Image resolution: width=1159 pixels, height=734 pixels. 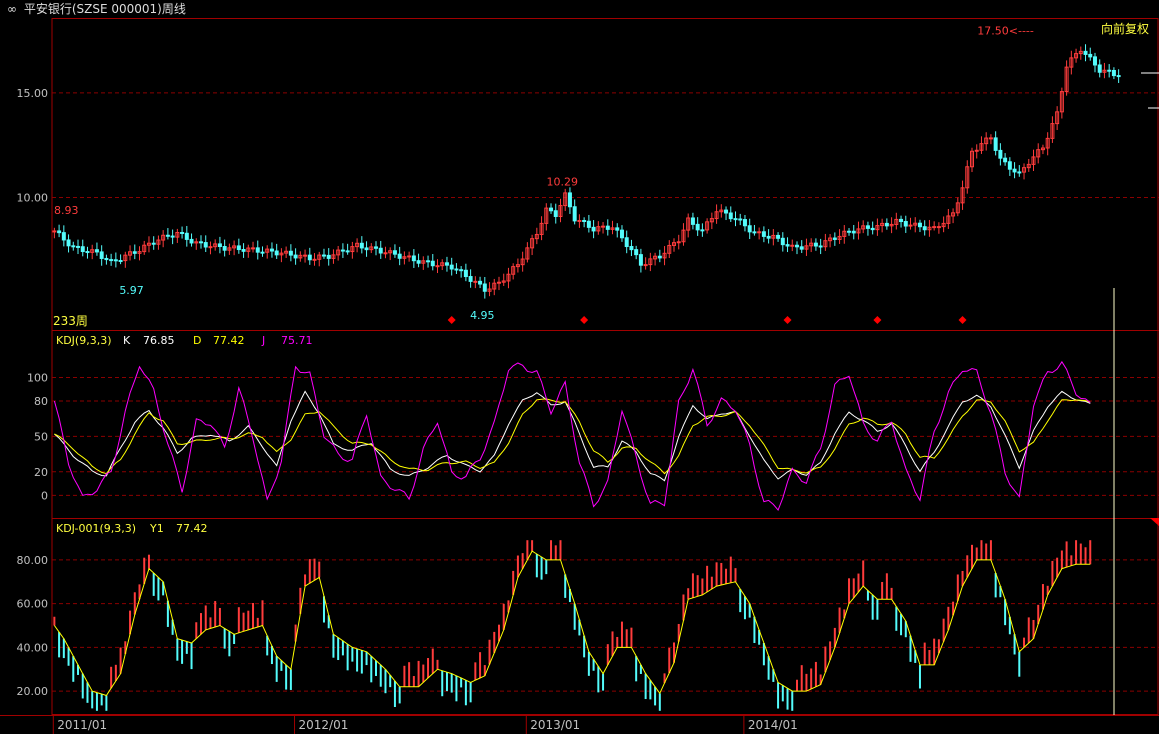 I want to click on kdj-d-value: 77.42, so click(x=229, y=340).